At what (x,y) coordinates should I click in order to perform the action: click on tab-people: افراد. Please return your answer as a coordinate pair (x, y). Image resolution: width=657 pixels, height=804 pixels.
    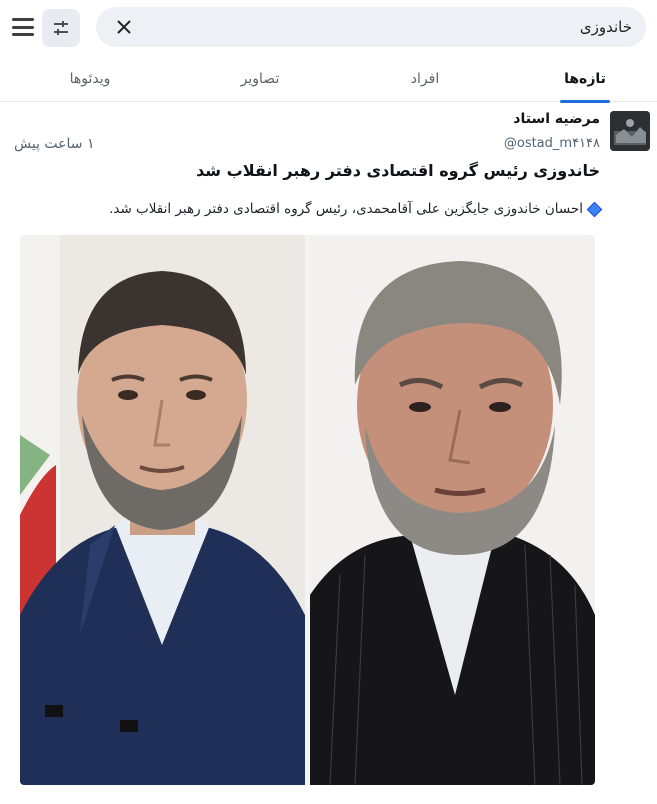
    Looking at the image, I should click on (425, 79).